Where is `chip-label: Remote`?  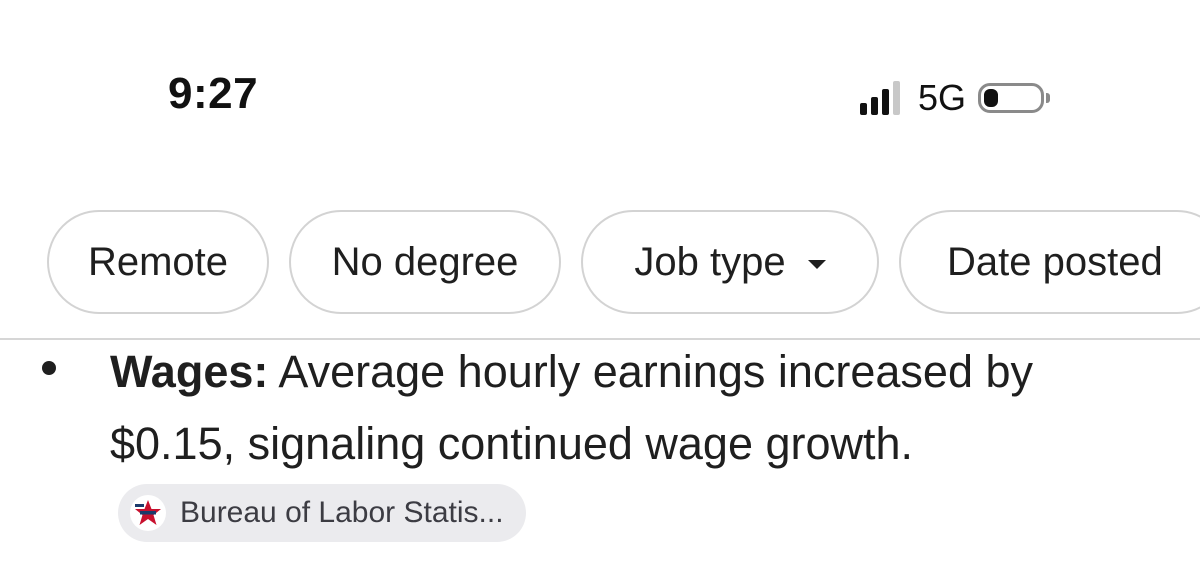 chip-label: Remote is located at coordinates (158, 261).